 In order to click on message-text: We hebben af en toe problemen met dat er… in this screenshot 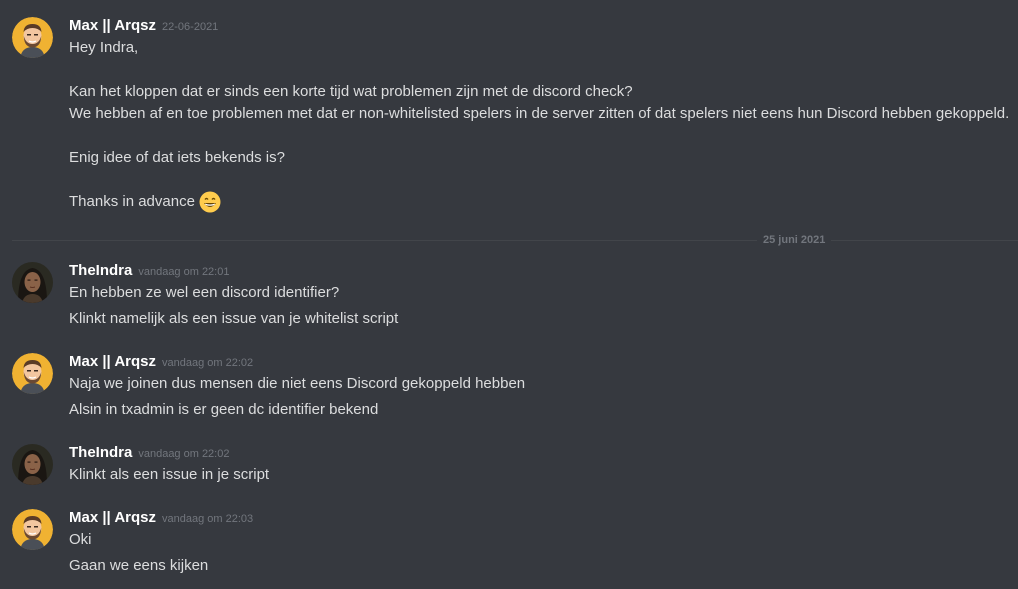, I will do `click(539, 113)`.